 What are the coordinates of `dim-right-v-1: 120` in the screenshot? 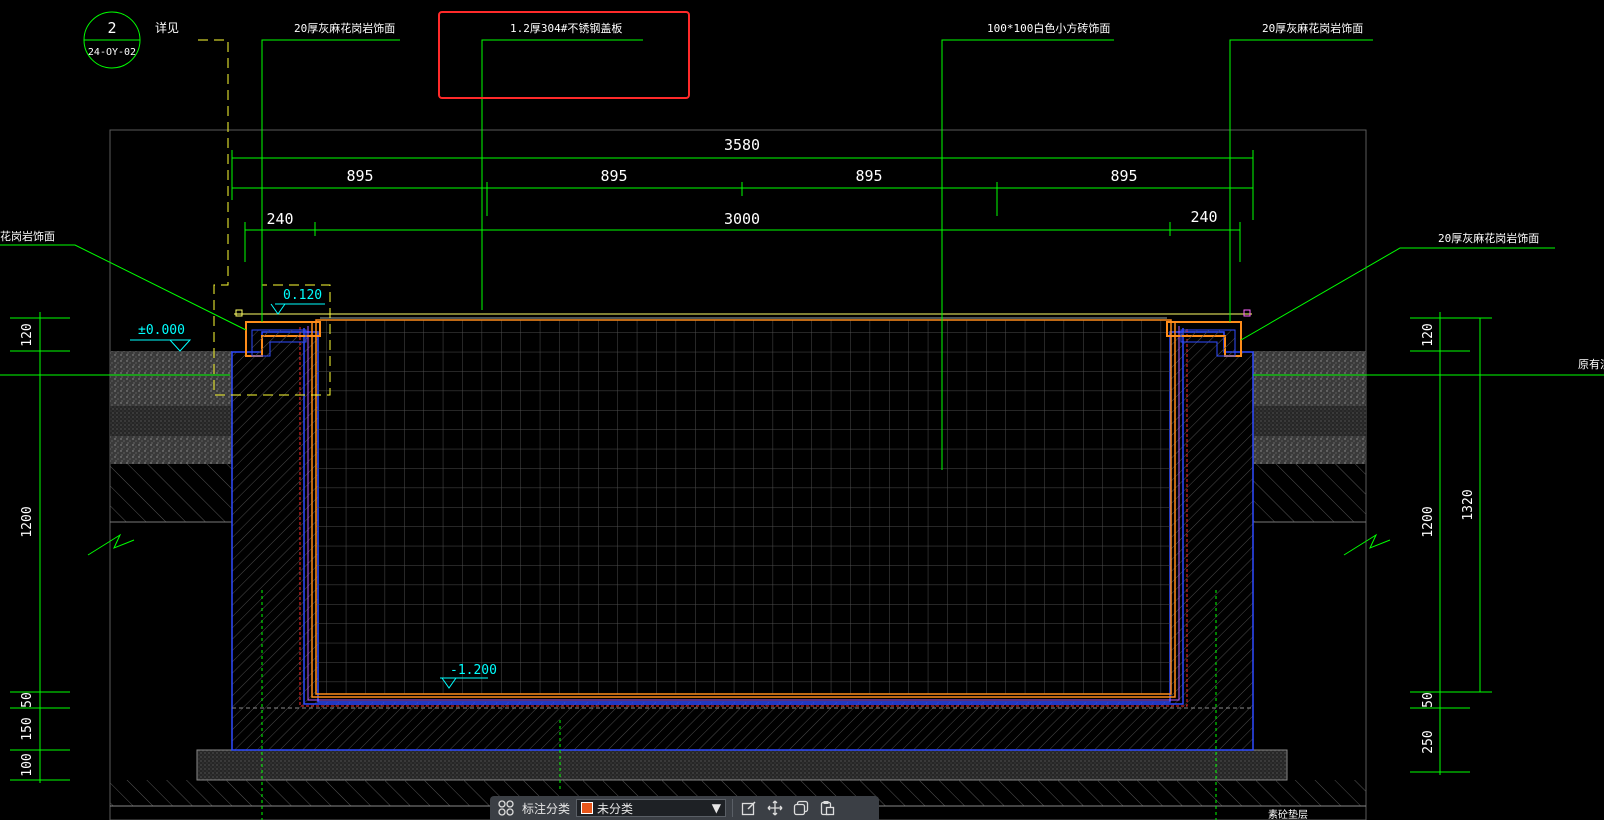 It's located at (1428, 334).